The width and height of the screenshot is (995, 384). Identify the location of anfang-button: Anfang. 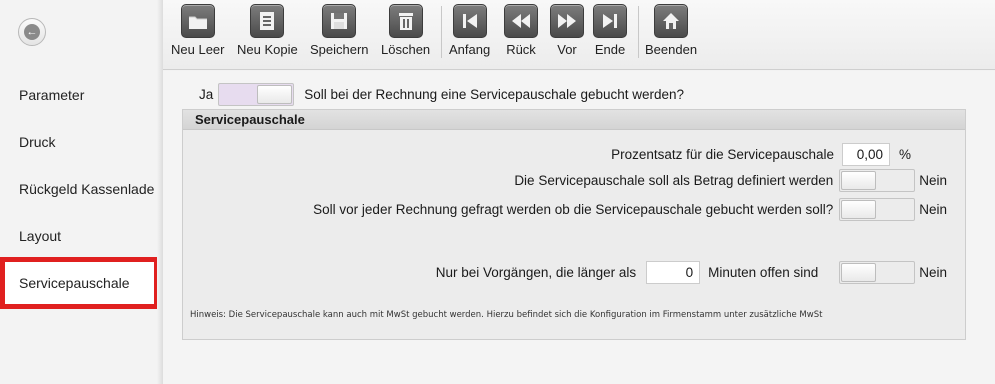
(469, 30).